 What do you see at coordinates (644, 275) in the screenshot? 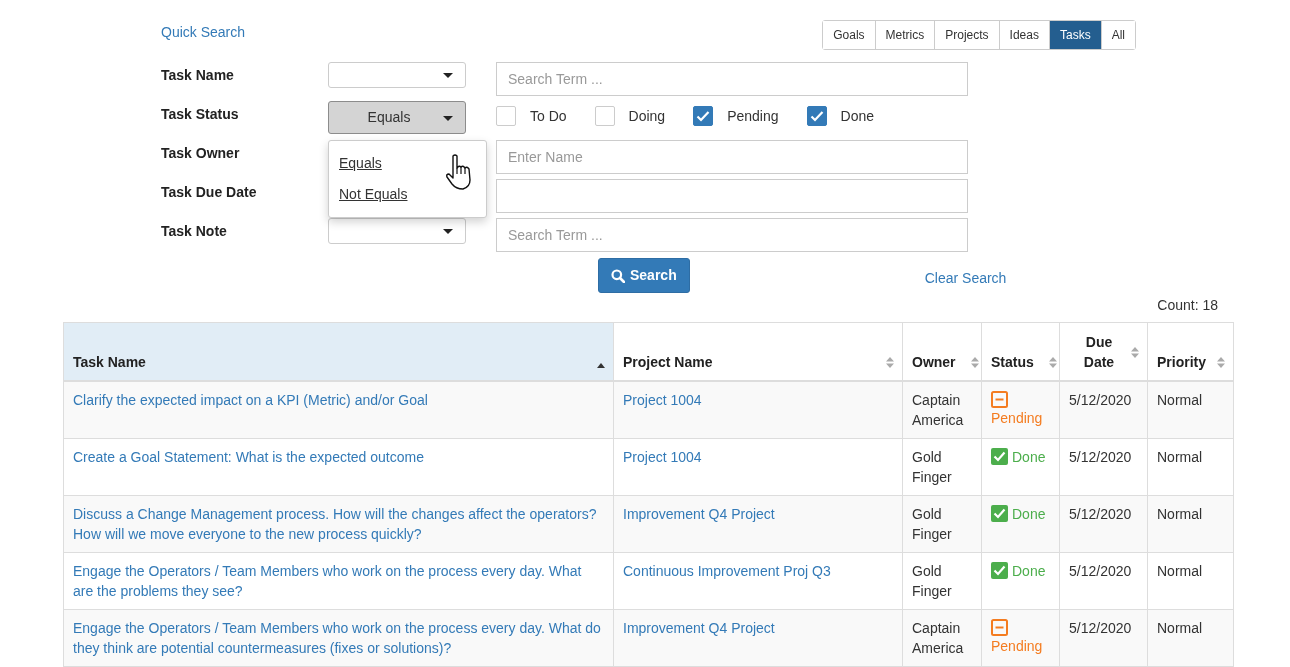
I see `search-button: Search` at bounding box center [644, 275].